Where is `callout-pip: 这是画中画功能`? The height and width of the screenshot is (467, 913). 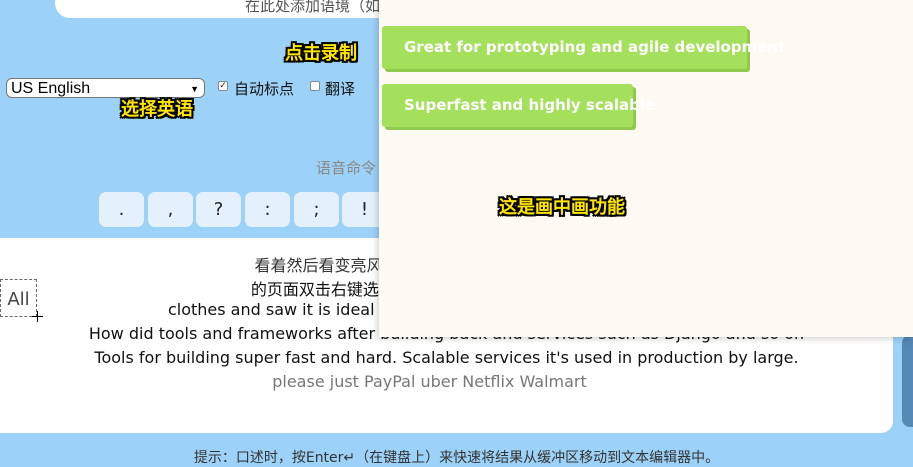
callout-pip: 这是画中画功能 is located at coordinates (562, 207).